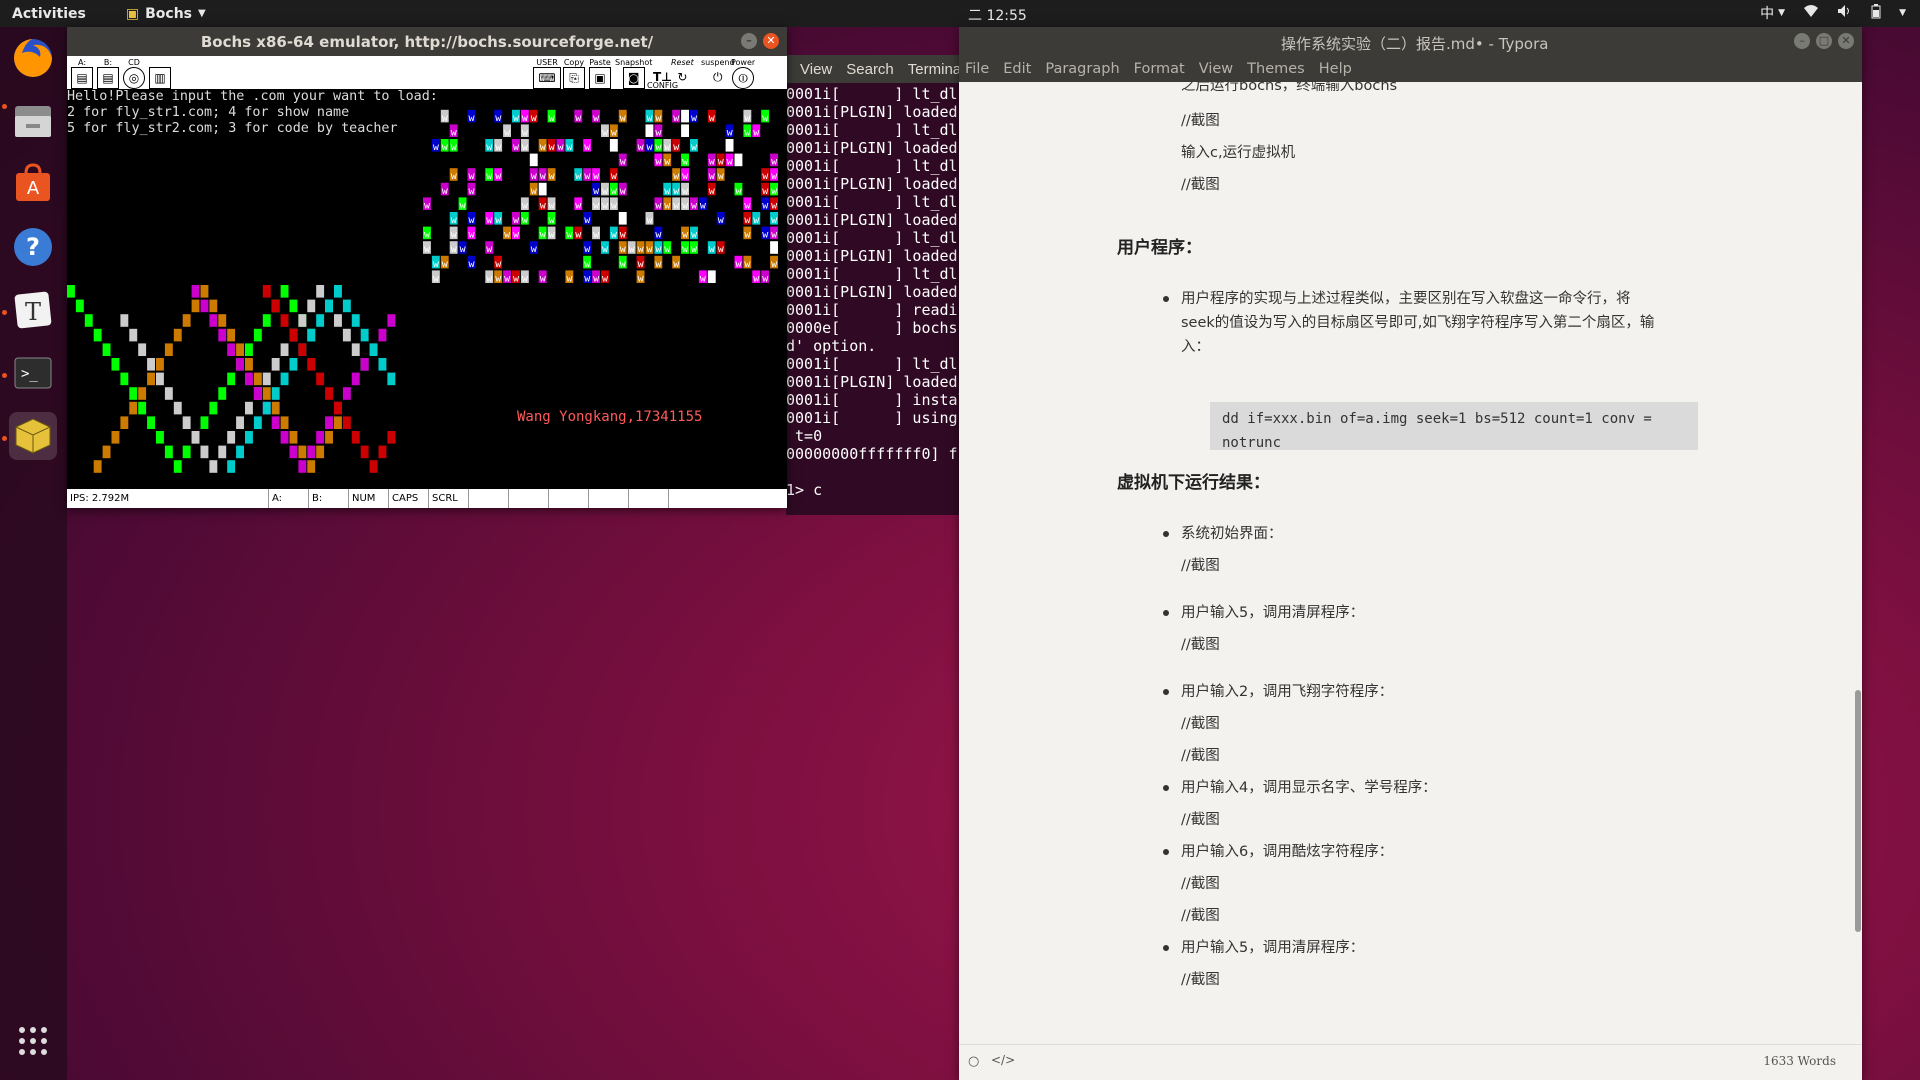  I want to click on menu-search: Search, so click(870, 69).